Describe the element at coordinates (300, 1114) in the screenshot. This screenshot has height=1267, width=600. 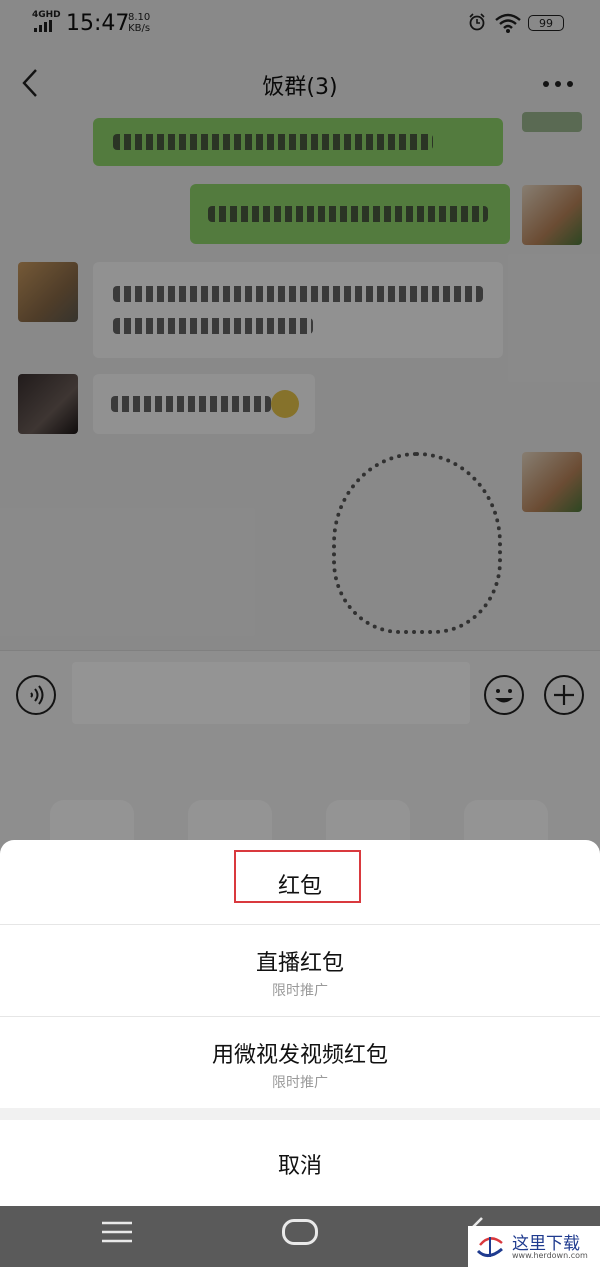
I see `section-gap` at that location.